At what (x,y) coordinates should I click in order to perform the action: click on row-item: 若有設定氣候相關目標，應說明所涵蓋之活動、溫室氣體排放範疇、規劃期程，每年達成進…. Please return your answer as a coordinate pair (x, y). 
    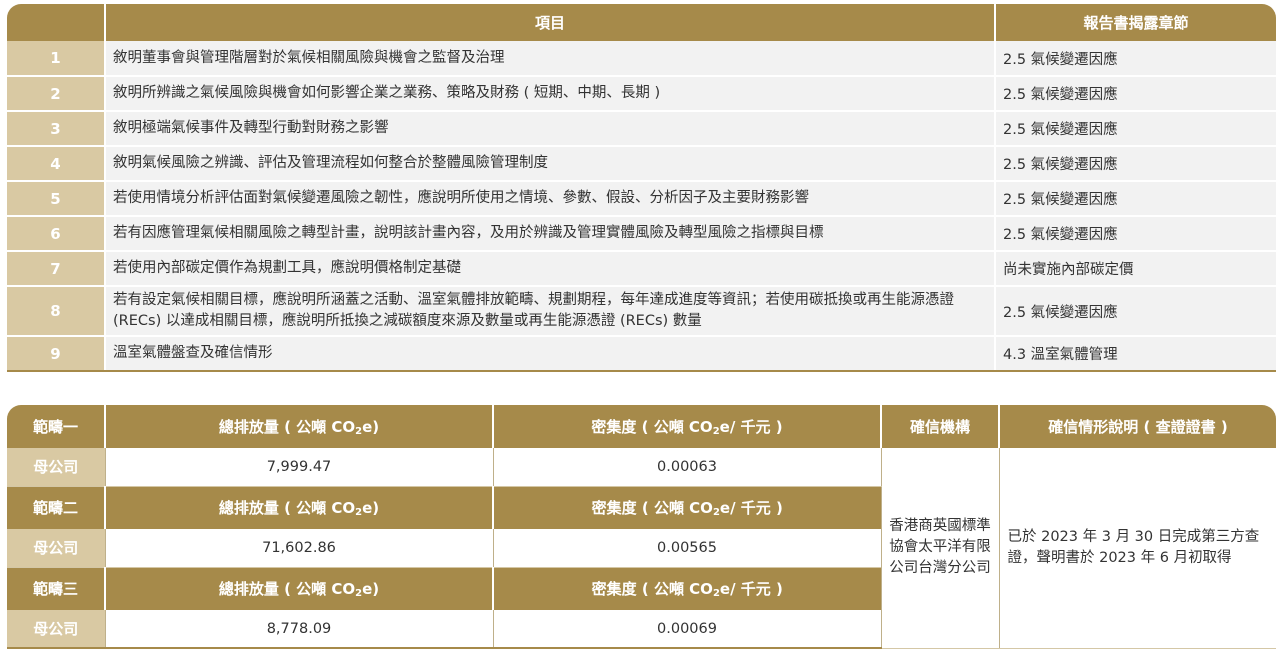
    Looking at the image, I should click on (549, 311).